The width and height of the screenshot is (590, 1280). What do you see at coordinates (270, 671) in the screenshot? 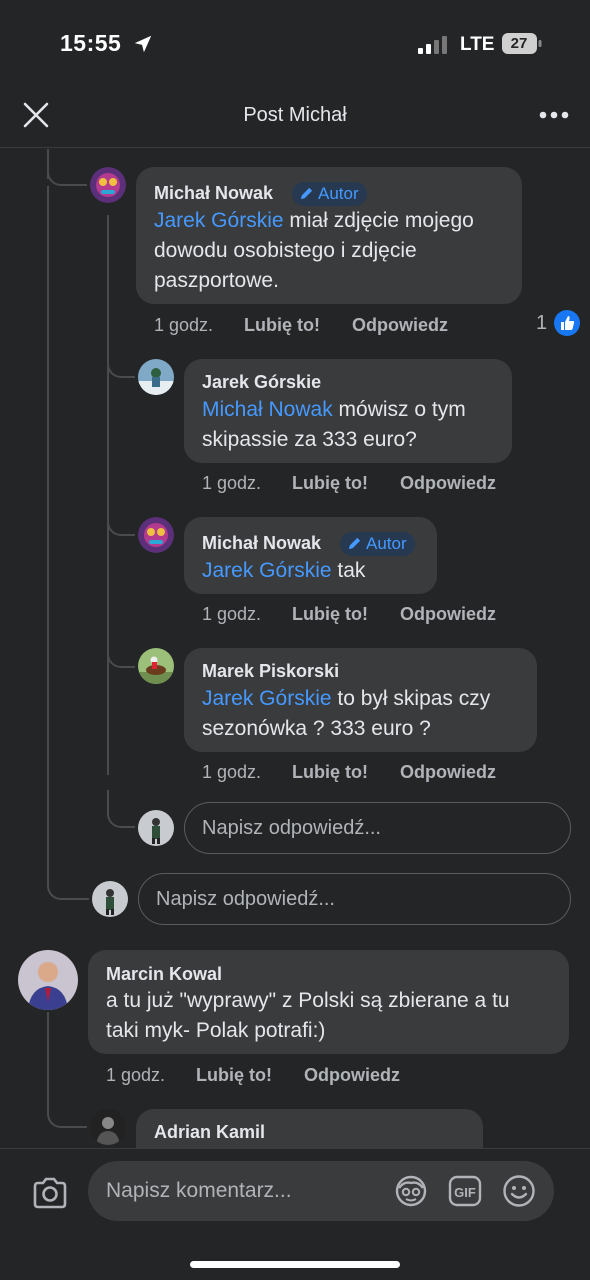
I see `comment-author: Marek Piskorski` at bounding box center [270, 671].